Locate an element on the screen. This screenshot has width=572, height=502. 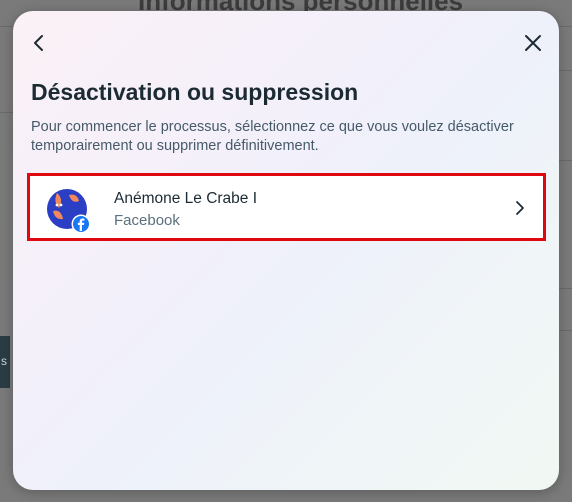
account-platform: Facebook is located at coordinates (147, 220).